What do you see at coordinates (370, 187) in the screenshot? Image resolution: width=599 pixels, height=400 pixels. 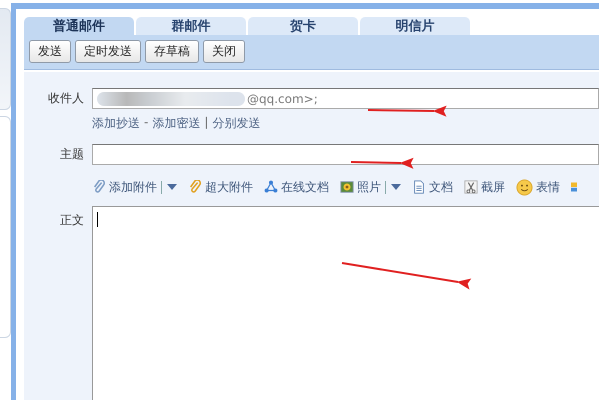 I see `toolbar-item: 照片` at bounding box center [370, 187].